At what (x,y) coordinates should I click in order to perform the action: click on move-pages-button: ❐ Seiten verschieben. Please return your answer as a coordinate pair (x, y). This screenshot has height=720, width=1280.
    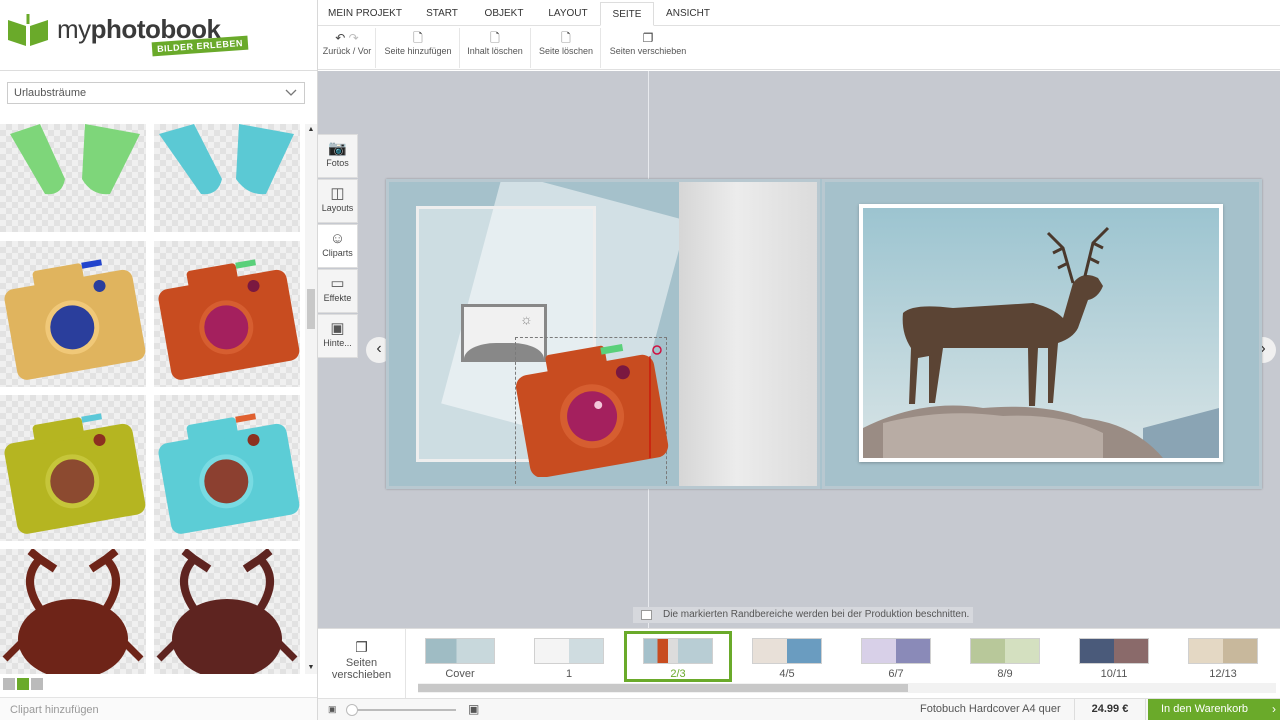
    Looking at the image, I should click on (648, 49).